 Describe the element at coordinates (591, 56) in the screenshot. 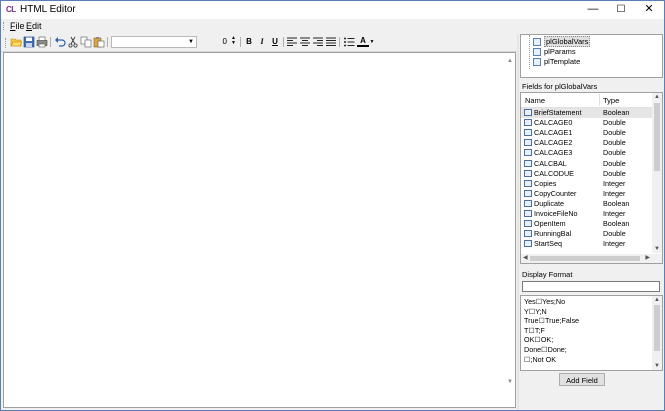

I see `template-tree: plGlobalVars plParams plTemplate` at that location.